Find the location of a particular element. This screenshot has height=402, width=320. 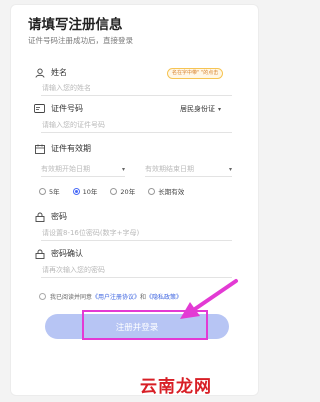

validity-end-placeholder: 有效期结束日期 is located at coordinates (169, 169).